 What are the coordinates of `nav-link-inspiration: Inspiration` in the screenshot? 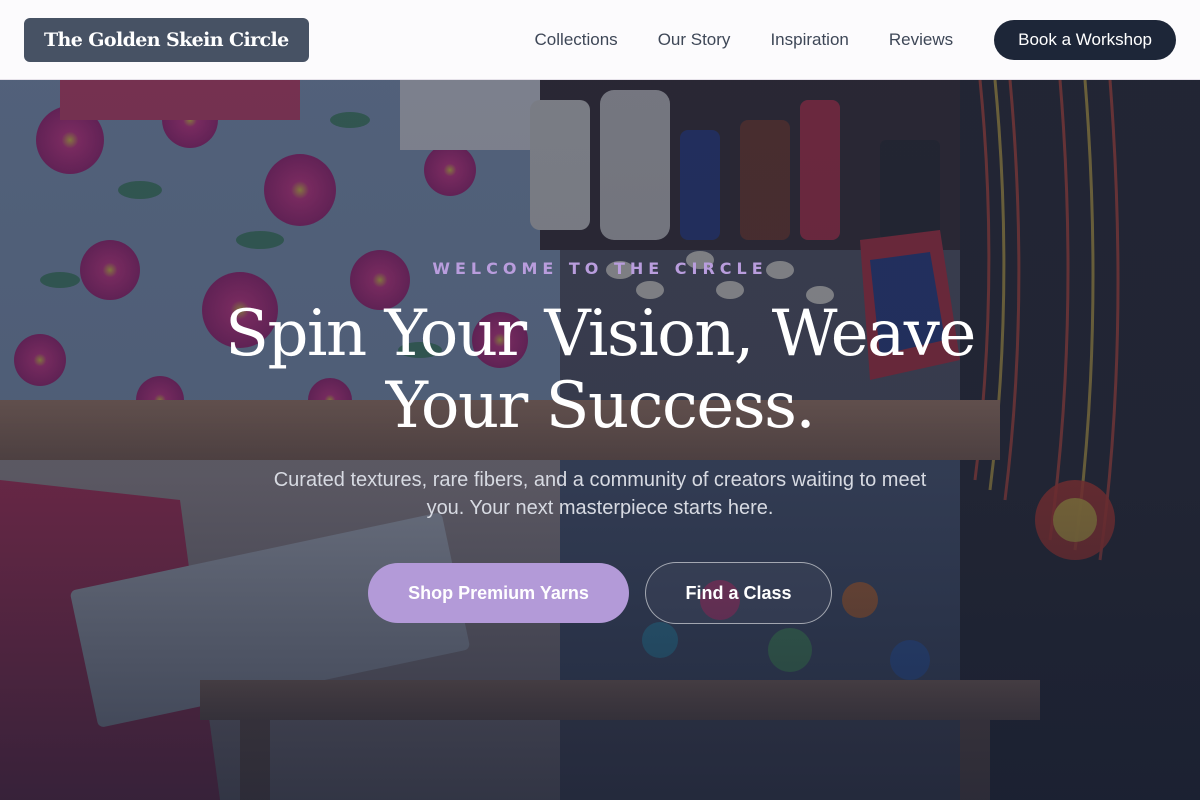 It's located at (809, 40).